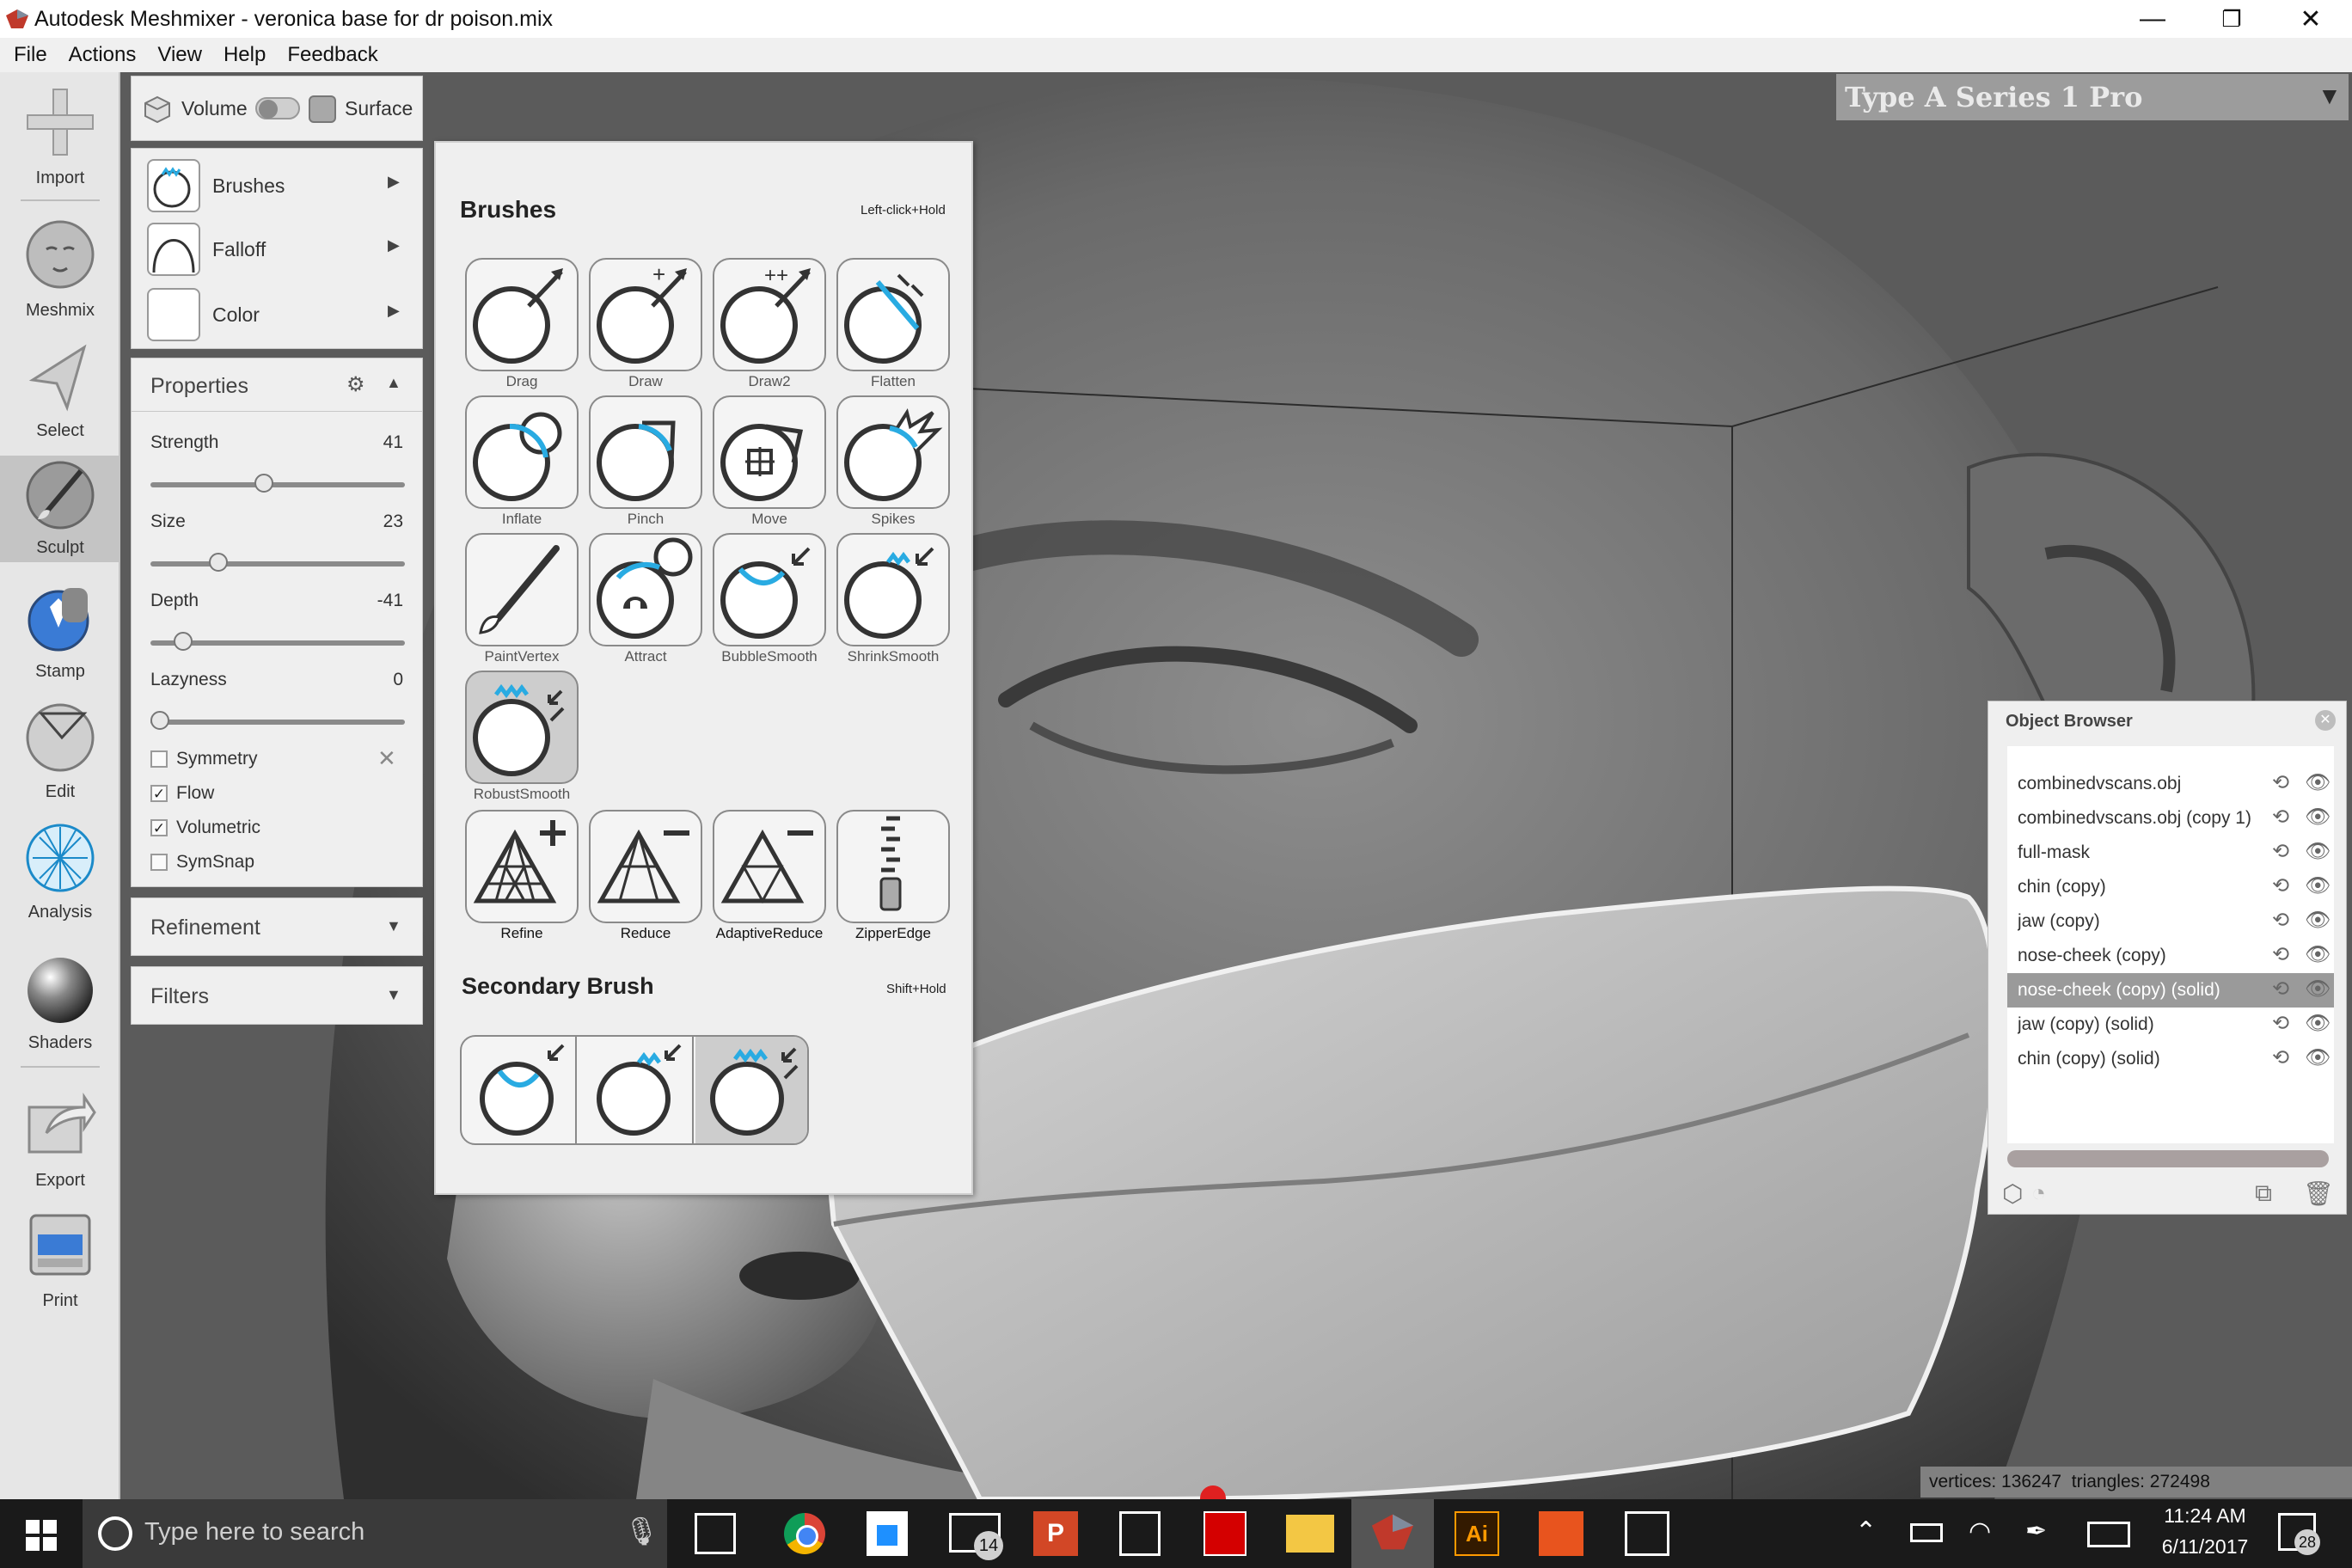  Describe the element at coordinates (893, 314) in the screenshot. I see `brush-flatten` at that location.